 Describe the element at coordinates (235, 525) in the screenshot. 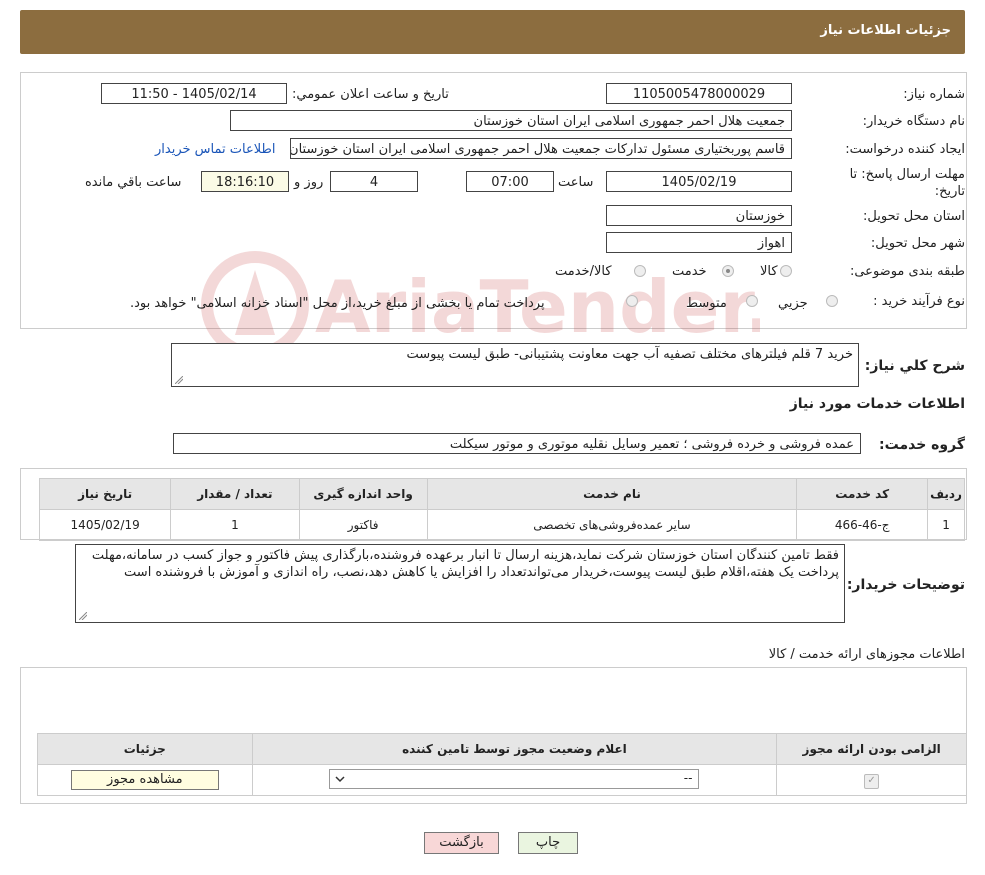

I see `cell-qty: 1` at that location.